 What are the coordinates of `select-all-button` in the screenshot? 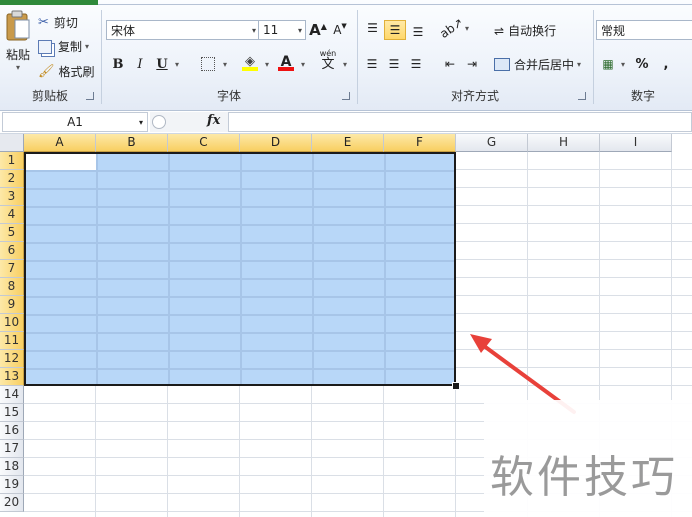 It's located at (12, 143).